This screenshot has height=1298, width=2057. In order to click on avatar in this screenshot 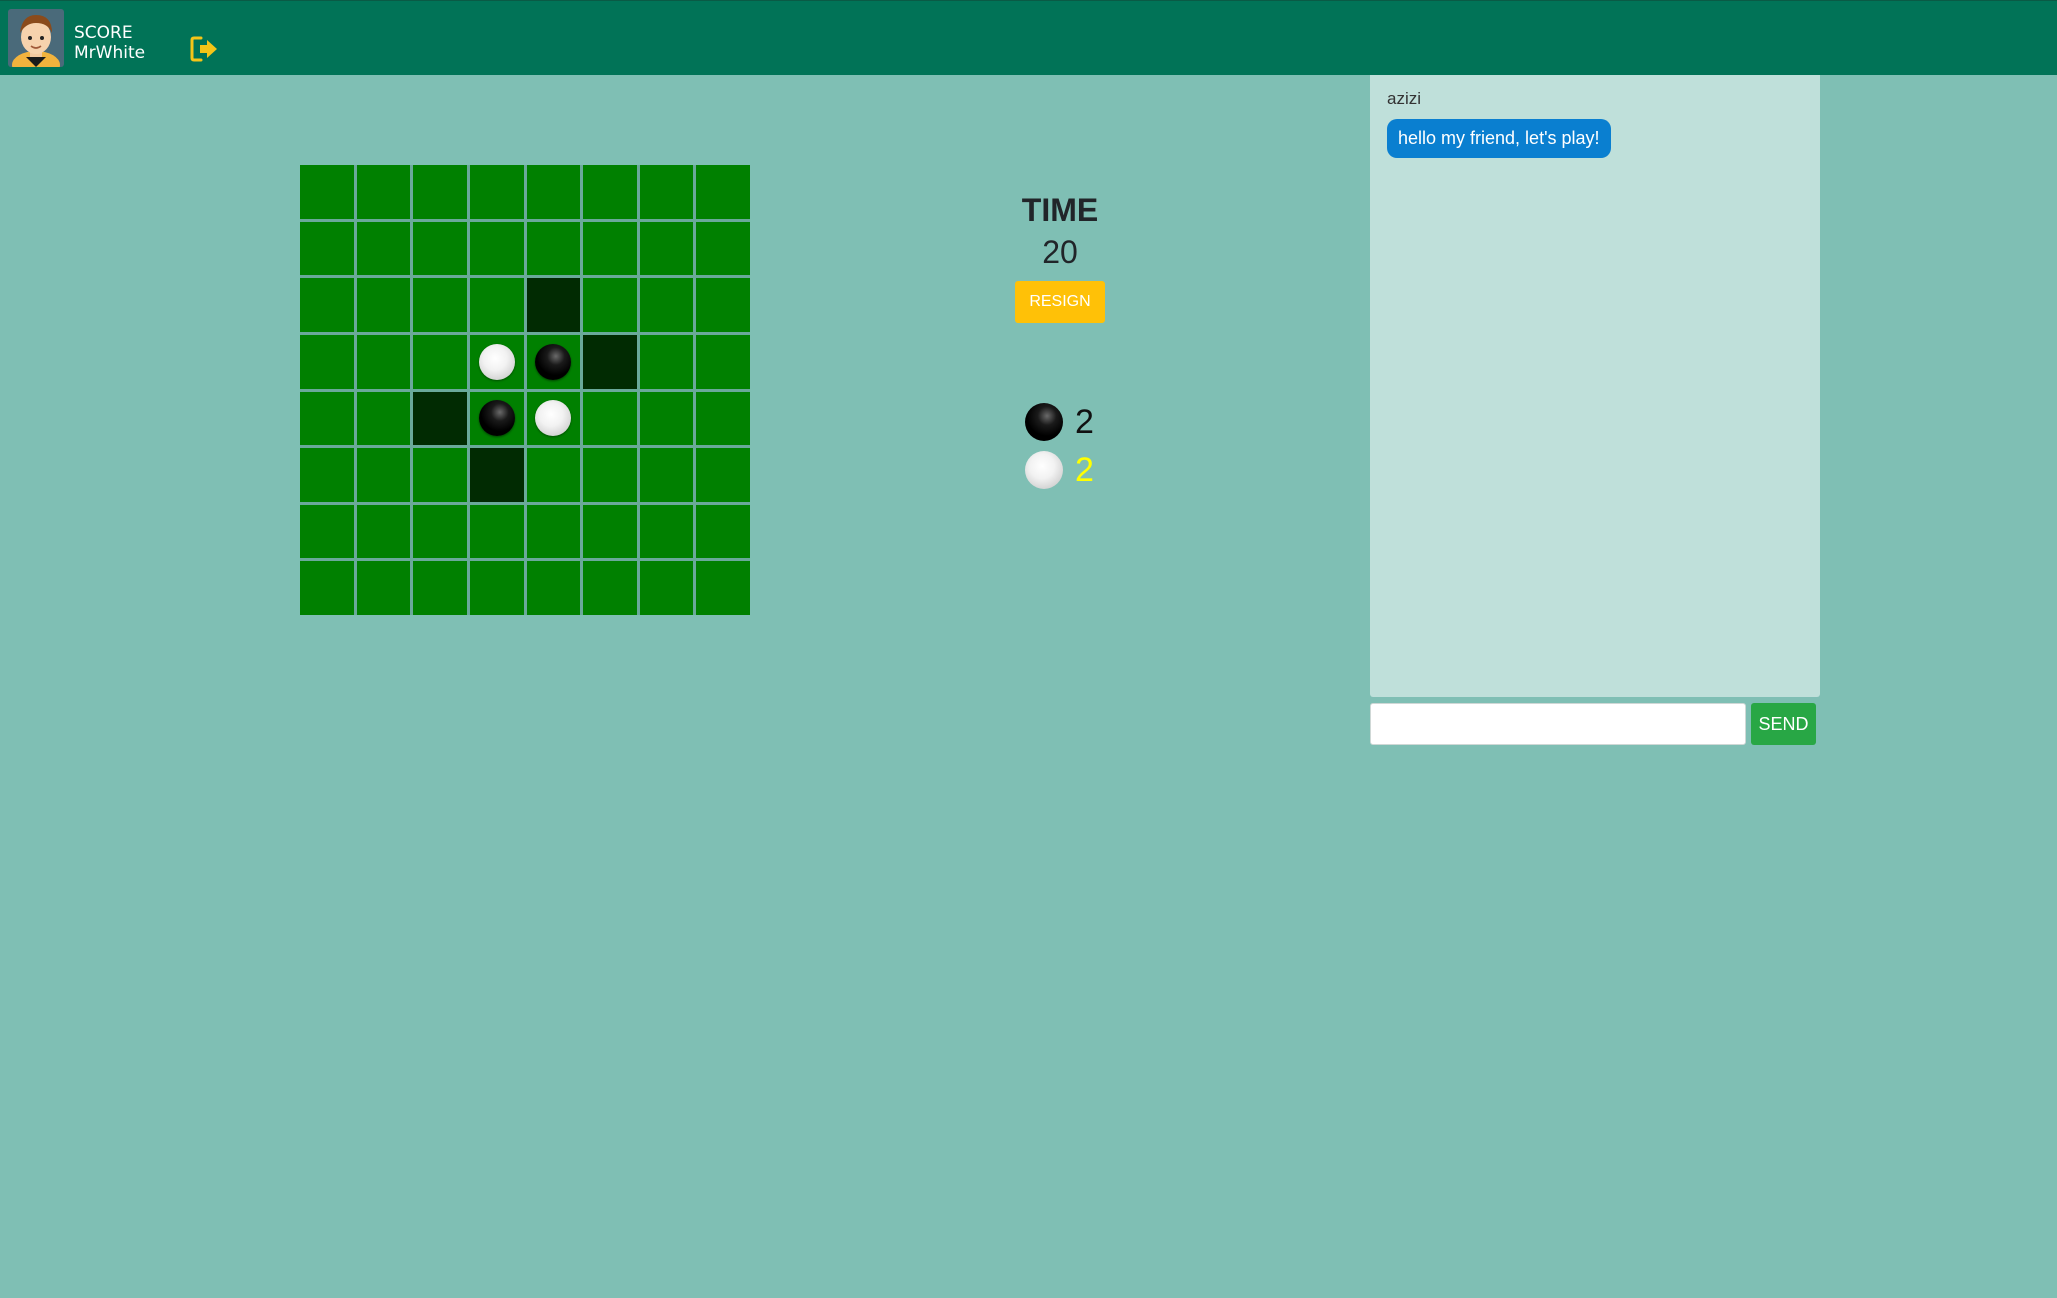, I will do `click(36, 38)`.